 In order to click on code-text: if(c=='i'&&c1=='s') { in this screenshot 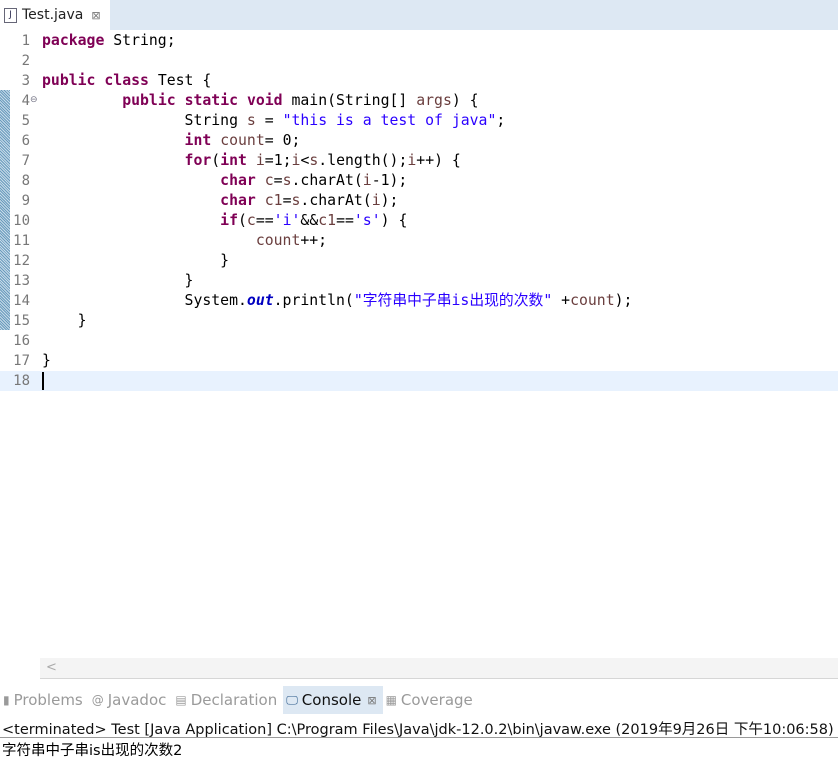, I will do `click(224, 221)`.